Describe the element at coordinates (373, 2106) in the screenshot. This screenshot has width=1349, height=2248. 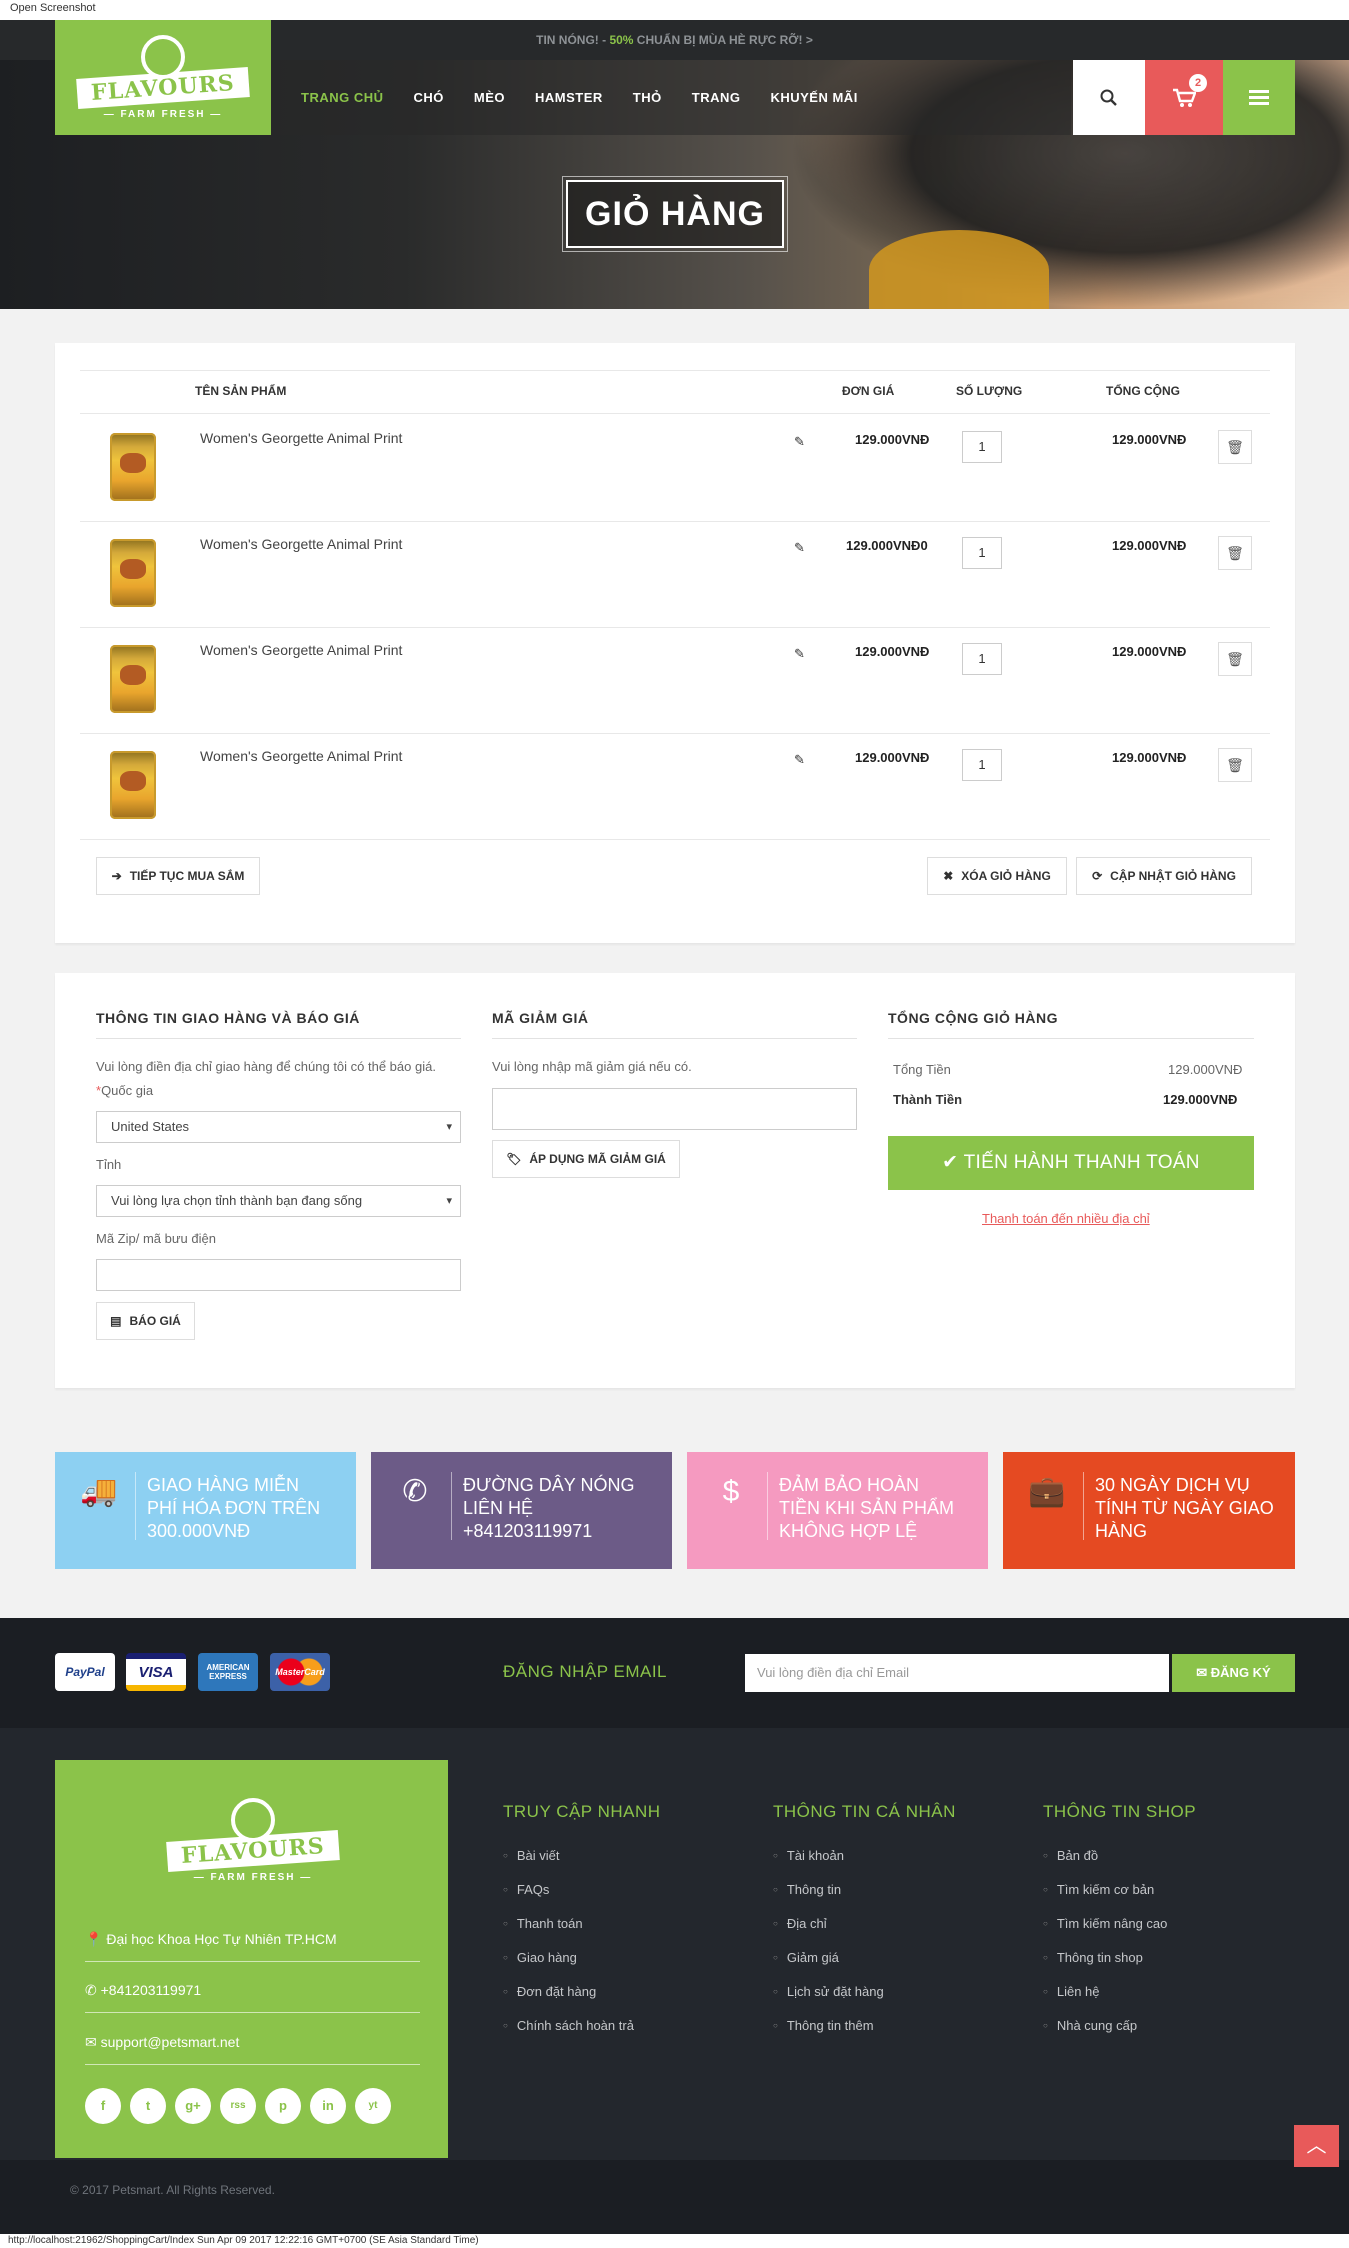
I see `youtube-icon: yt` at that location.